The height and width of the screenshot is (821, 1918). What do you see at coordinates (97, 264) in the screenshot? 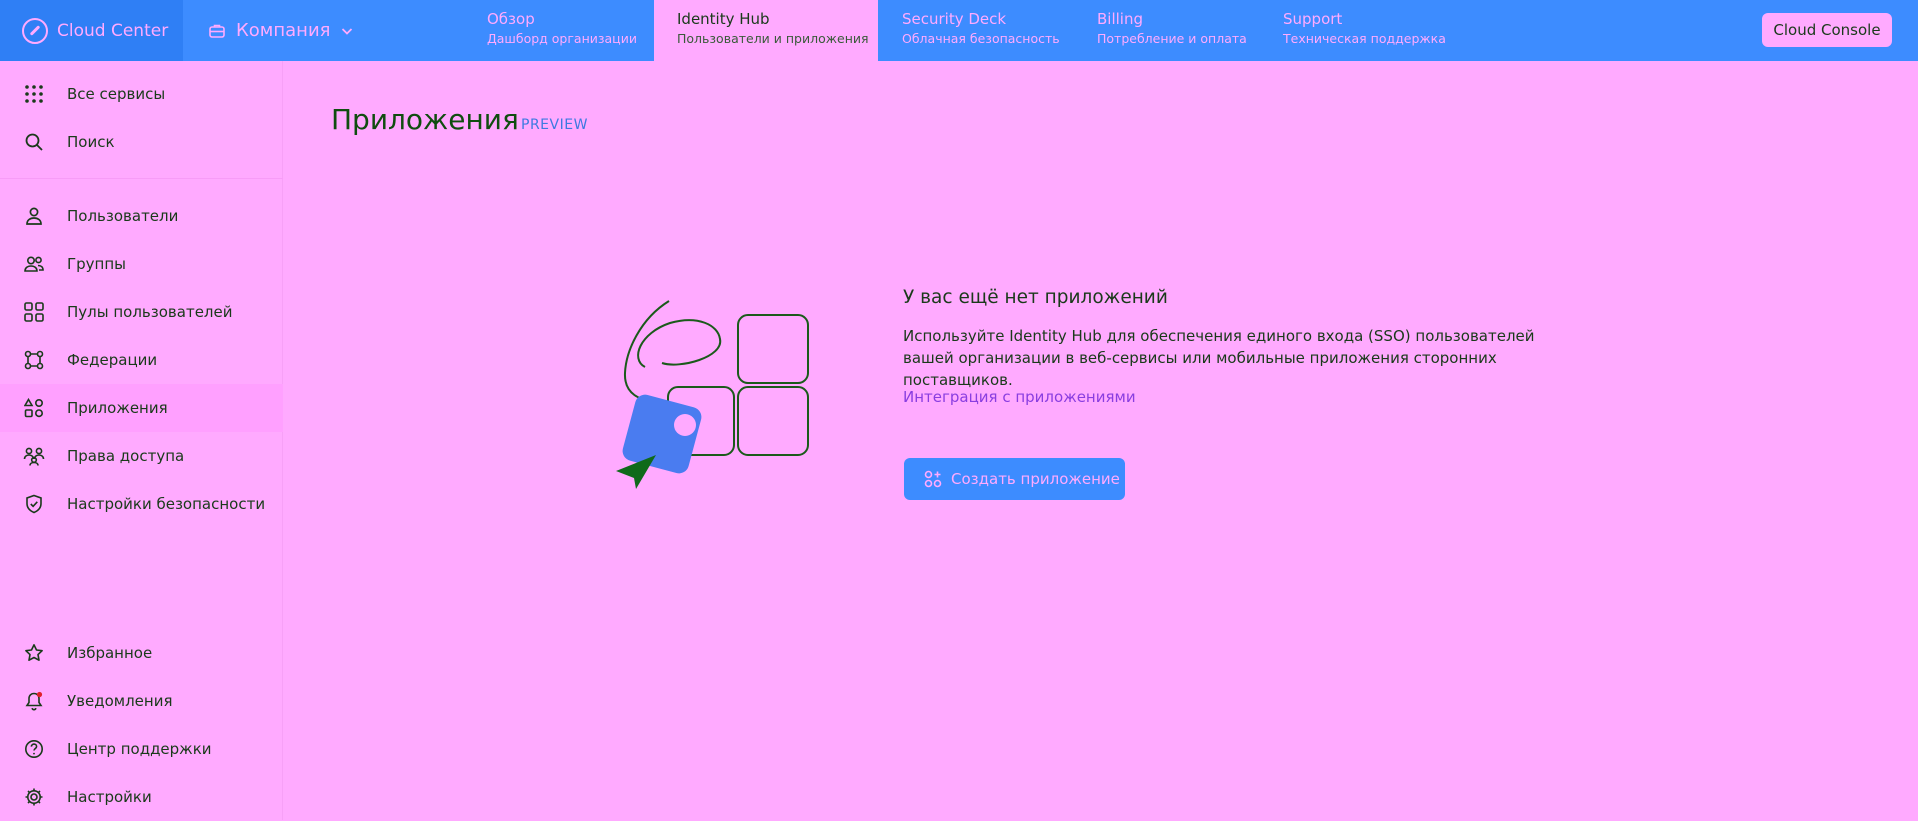
I see `sidebar-item-label: Группы` at bounding box center [97, 264].